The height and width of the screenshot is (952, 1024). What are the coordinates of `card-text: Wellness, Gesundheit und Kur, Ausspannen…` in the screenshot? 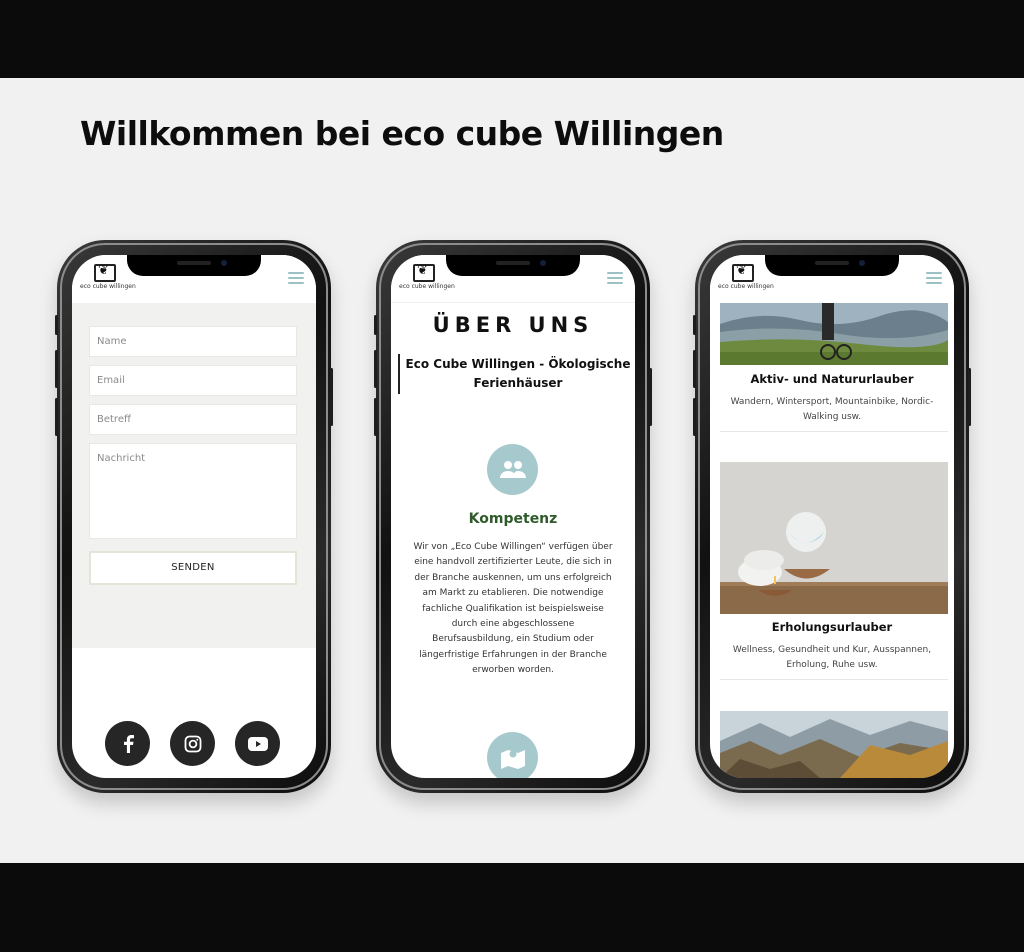 It's located at (832, 657).